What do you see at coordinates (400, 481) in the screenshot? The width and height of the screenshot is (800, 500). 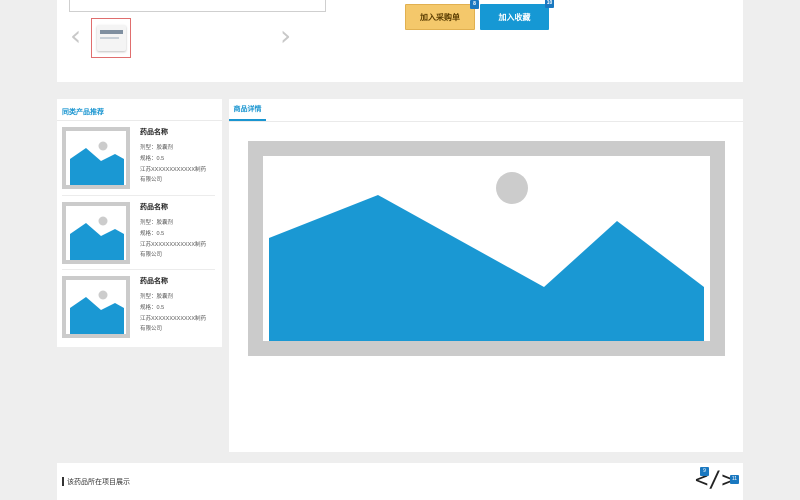 I see `project-showcase-card: 该药品所在项目展示 </> 9 11` at bounding box center [400, 481].